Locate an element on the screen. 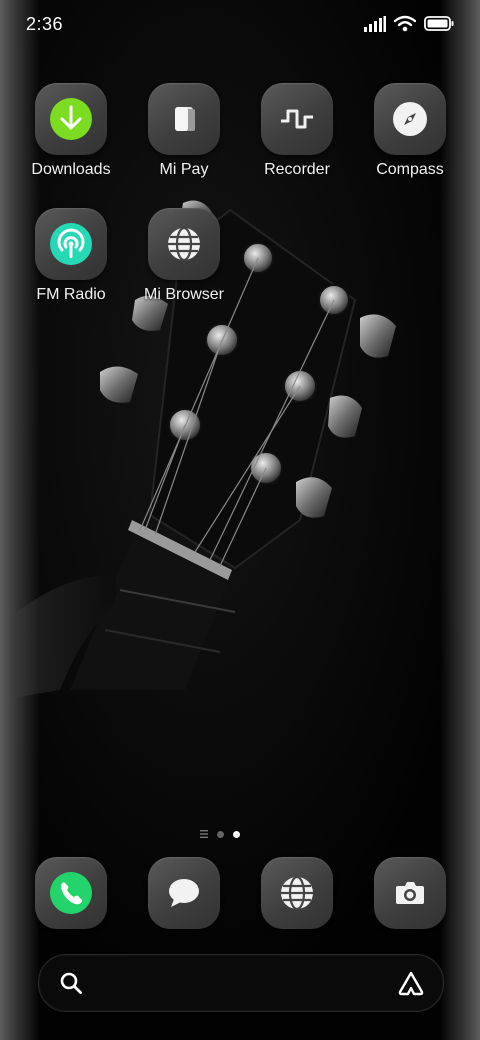  app-recorder: Recorder is located at coordinates (297, 131).